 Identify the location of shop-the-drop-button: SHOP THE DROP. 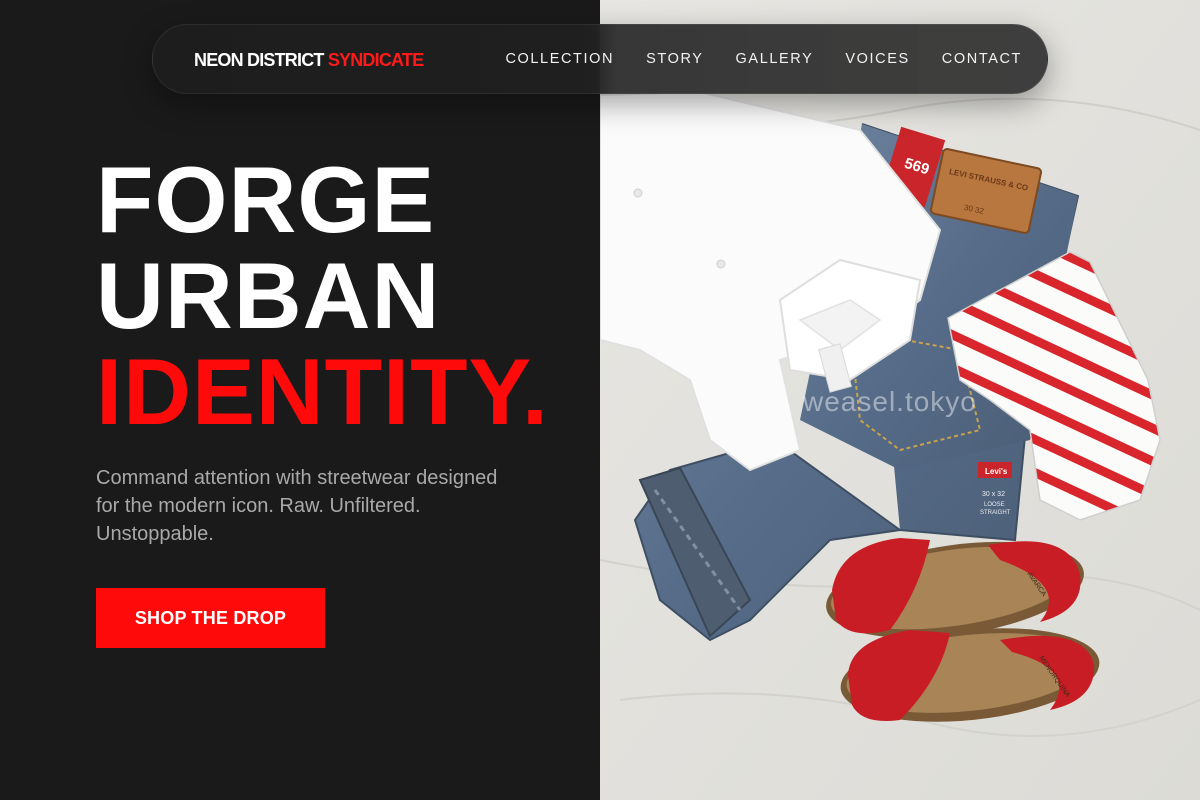
(210, 618).